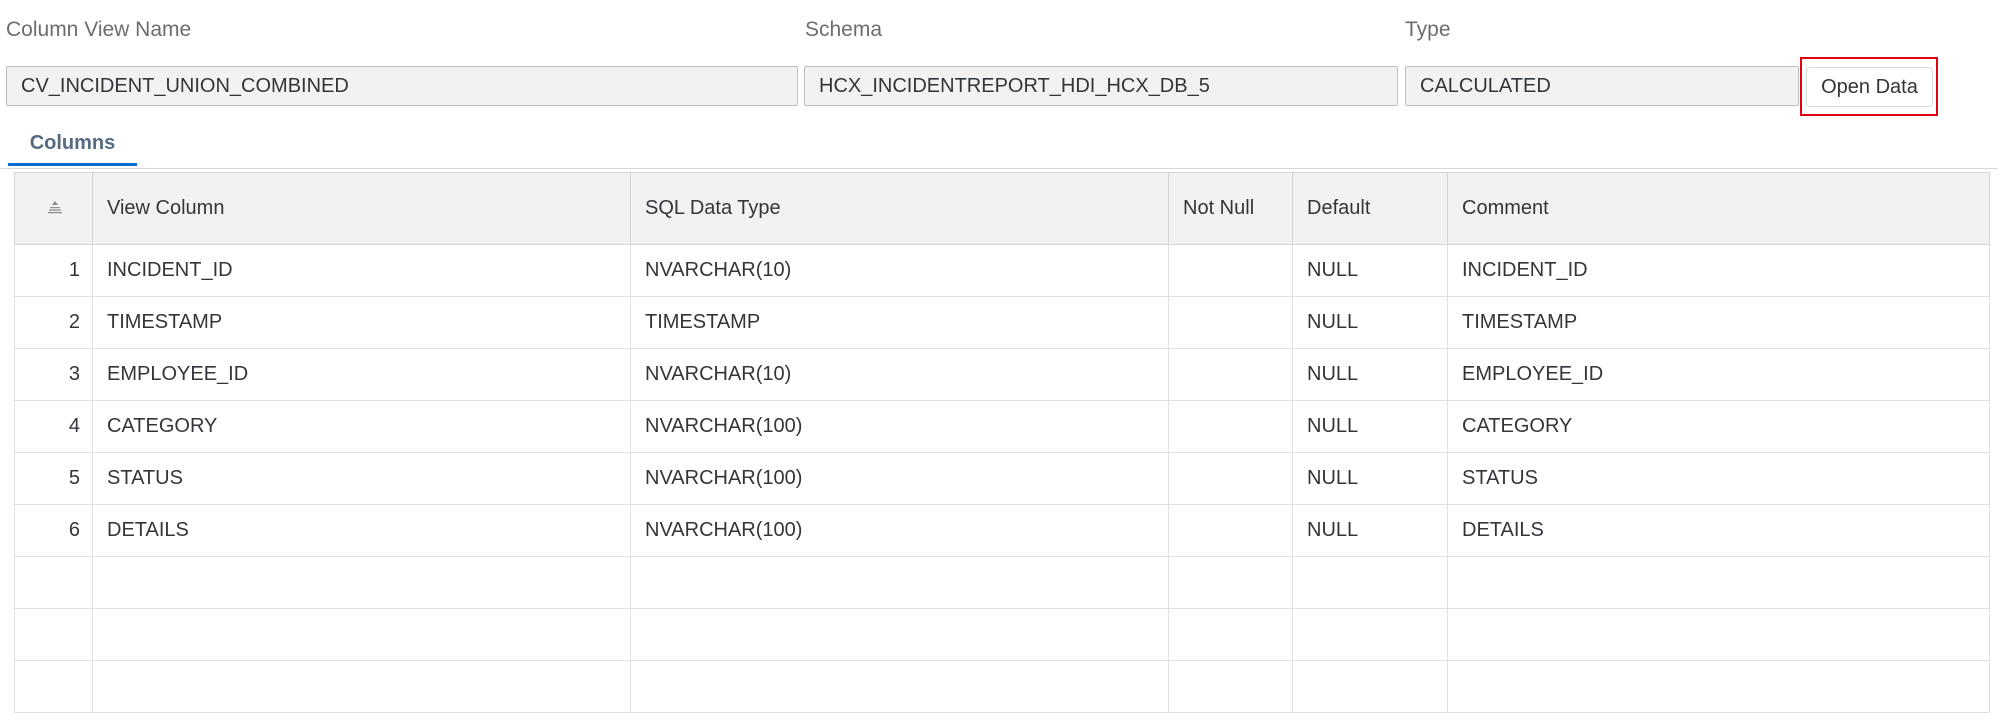 The width and height of the screenshot is (2000, 727). What do you see at coordinates (361, 270) in the screenshot?
I see `cell-view-column: INCIDENT_ID` at bounding box center [361, 270].